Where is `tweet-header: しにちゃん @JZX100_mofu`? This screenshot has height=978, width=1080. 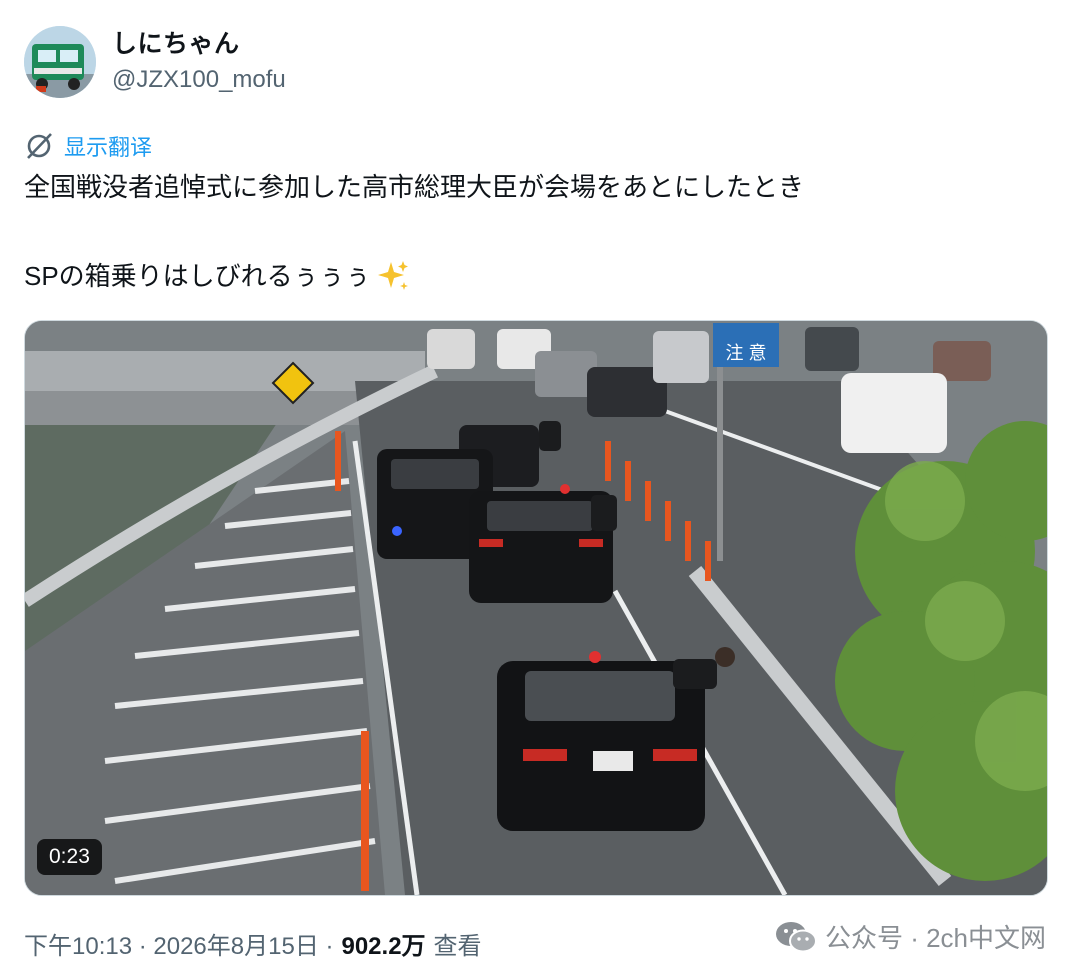
tweet-header: しにちゃん @JZX100_mofu is located at coordinates (155, 62).